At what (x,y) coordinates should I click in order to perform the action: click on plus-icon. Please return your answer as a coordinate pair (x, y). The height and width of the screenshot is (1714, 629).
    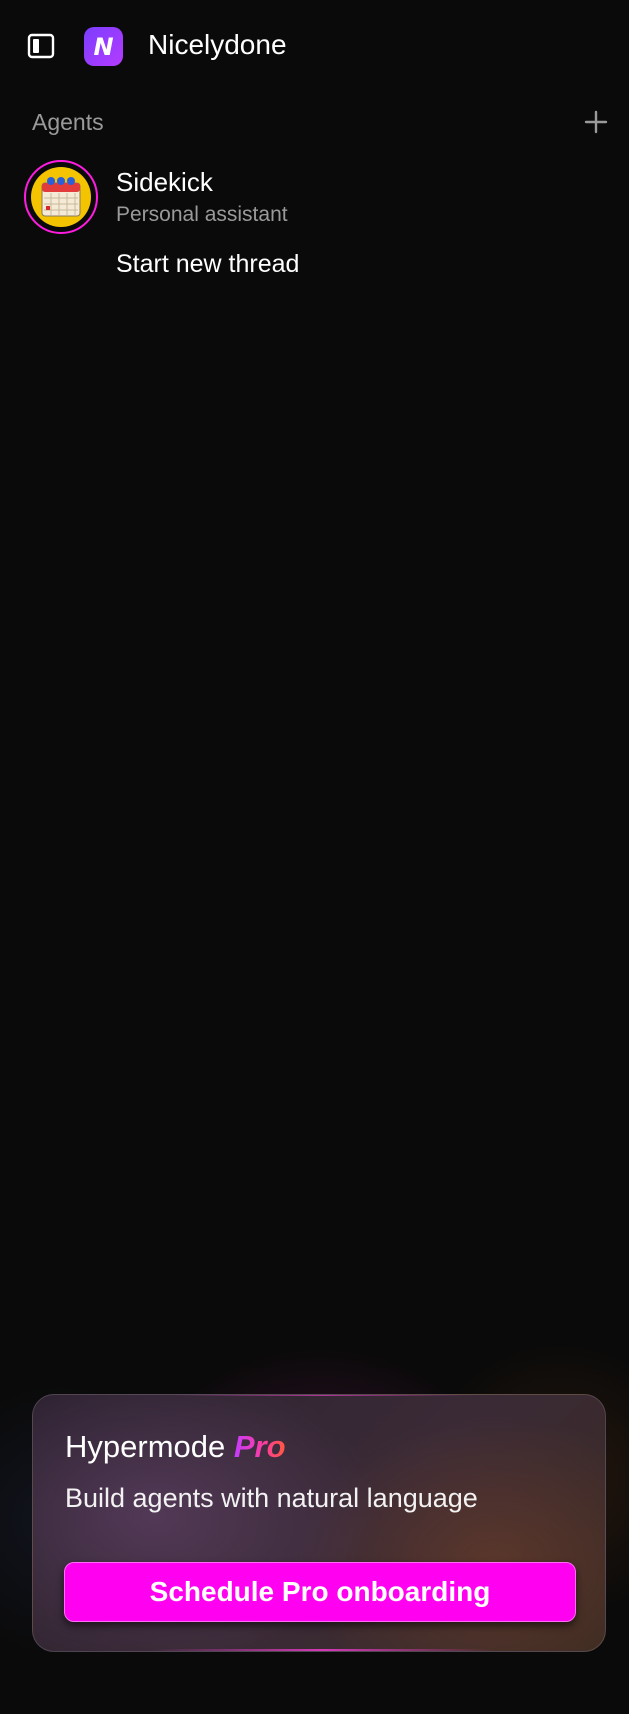
    Looking at the image, I should click on (596, 122).